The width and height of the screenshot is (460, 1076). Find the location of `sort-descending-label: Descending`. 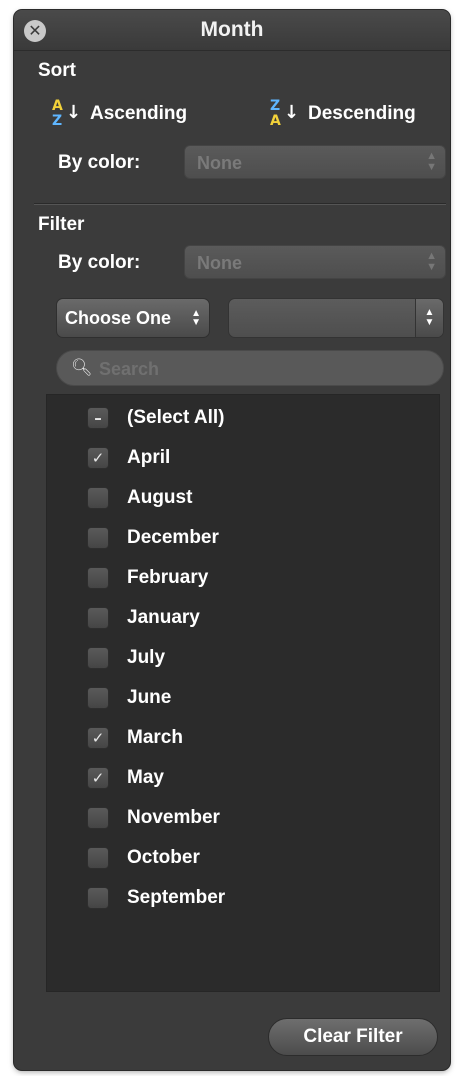

sort-descending-label: Descending is located at coordinates (362, 113).